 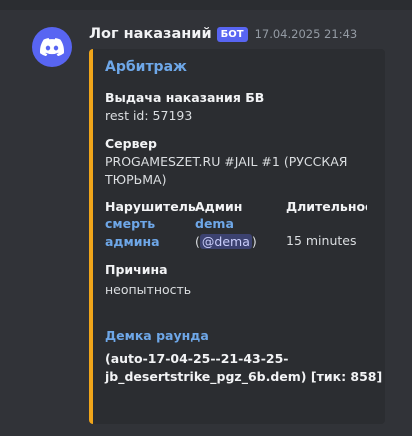 I want to click on discord-logo-icon, so click(x=52, y=47).